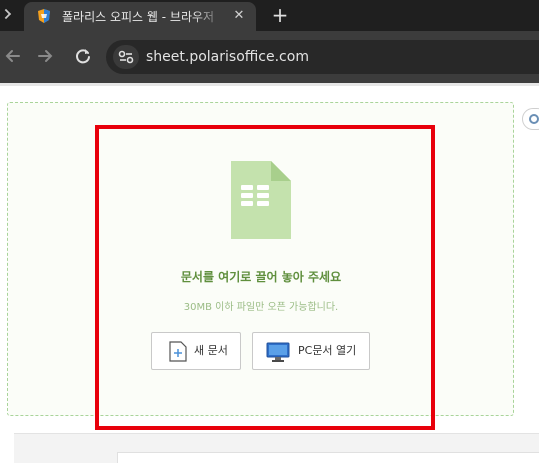 The width and height of the screenshot is (539, 463). I want to click on drop-zone-subtext: 30MB 이하 파일만 오픈 가능합니다., so click(261, 307).